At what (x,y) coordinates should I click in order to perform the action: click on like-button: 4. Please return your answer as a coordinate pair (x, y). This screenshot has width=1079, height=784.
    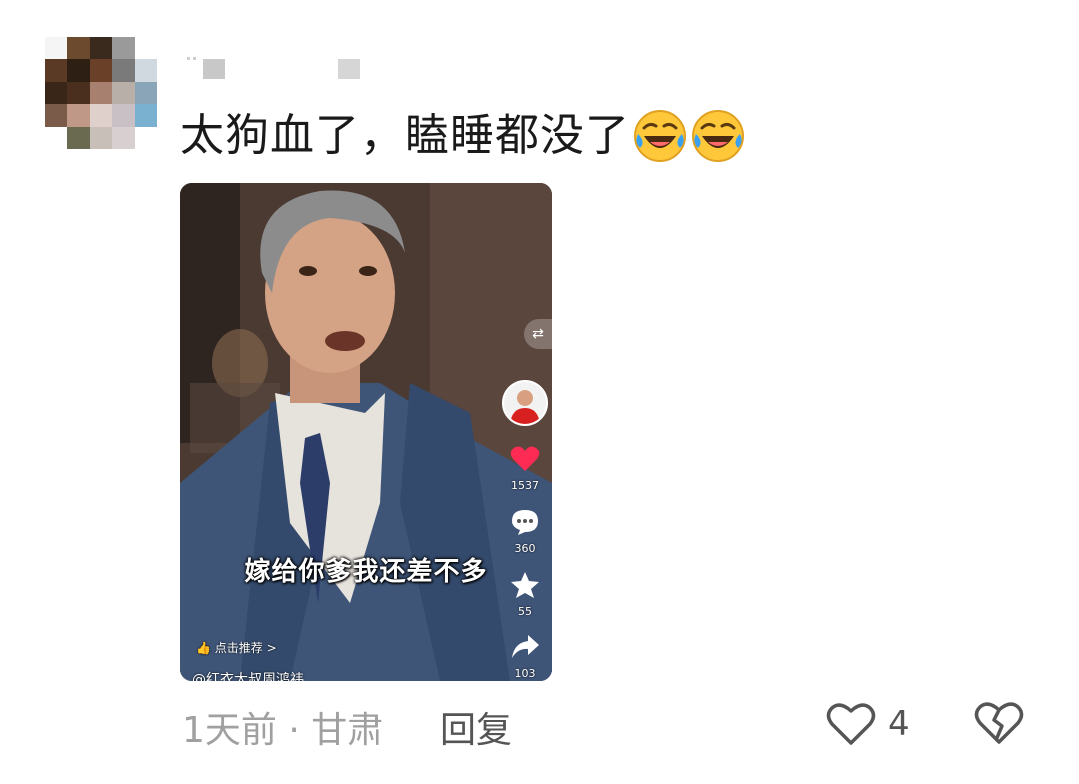
    Looking at the image, I should click on (868, 724).